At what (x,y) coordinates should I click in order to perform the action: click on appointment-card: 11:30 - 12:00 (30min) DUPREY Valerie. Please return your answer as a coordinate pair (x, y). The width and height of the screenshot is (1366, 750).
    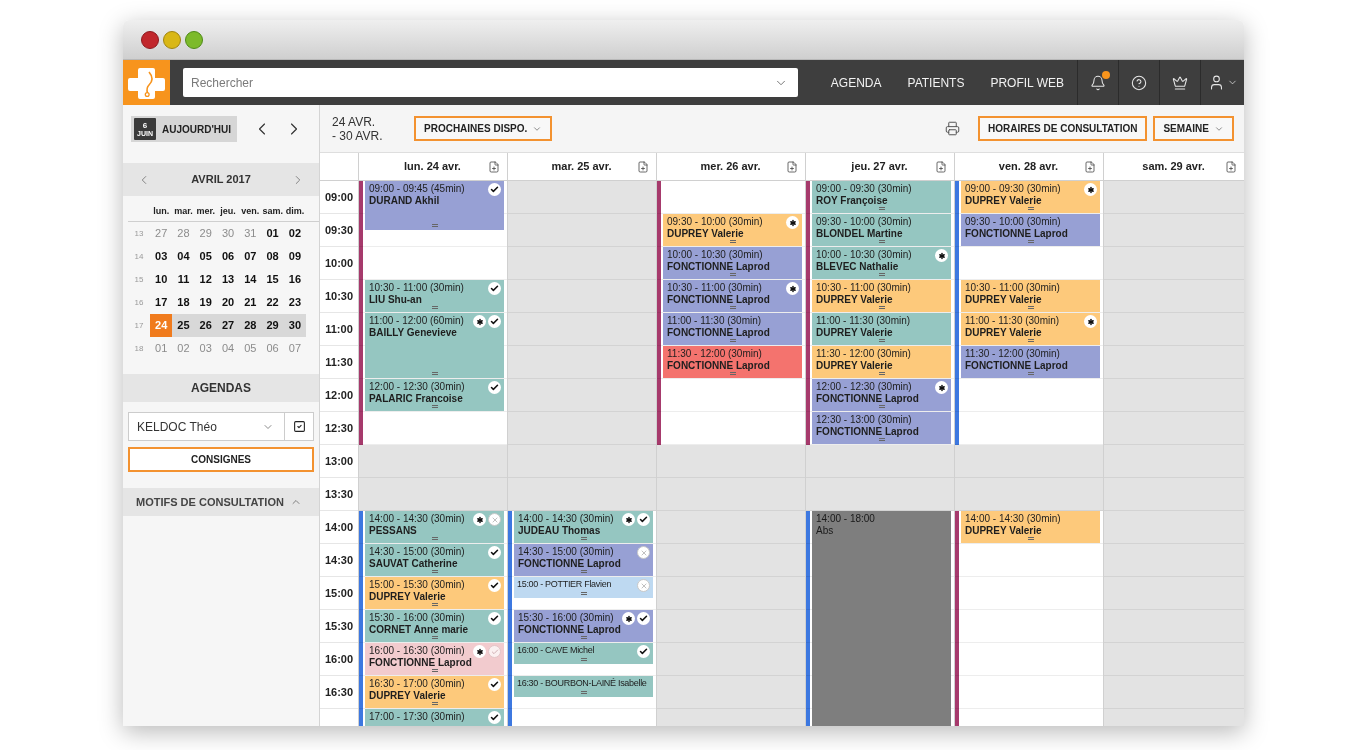
    Looking at the image, I should click on (881, 362).